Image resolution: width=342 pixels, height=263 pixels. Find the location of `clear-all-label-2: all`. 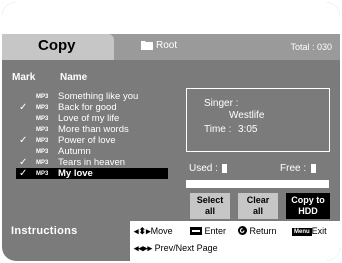

clear-all-label-2: all is located at coordinates (257, 211).